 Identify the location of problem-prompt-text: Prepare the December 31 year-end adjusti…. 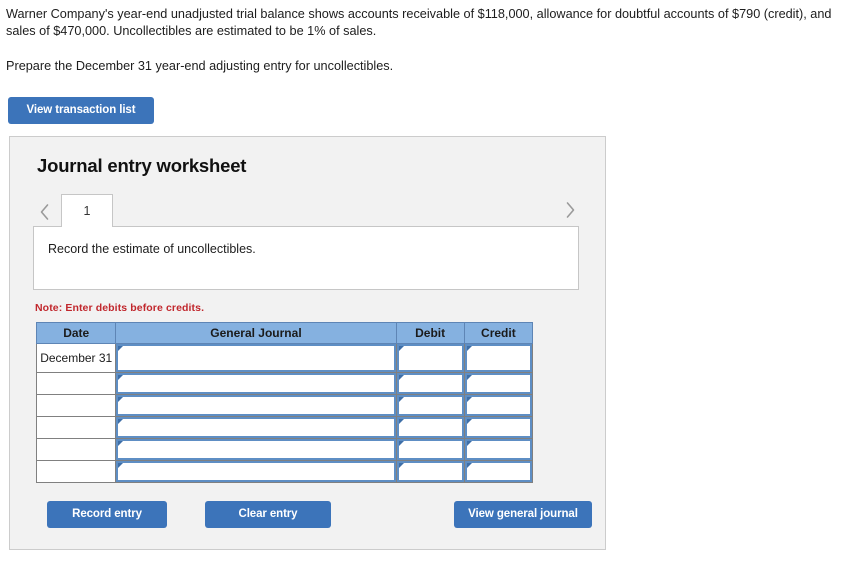
(200, 66).